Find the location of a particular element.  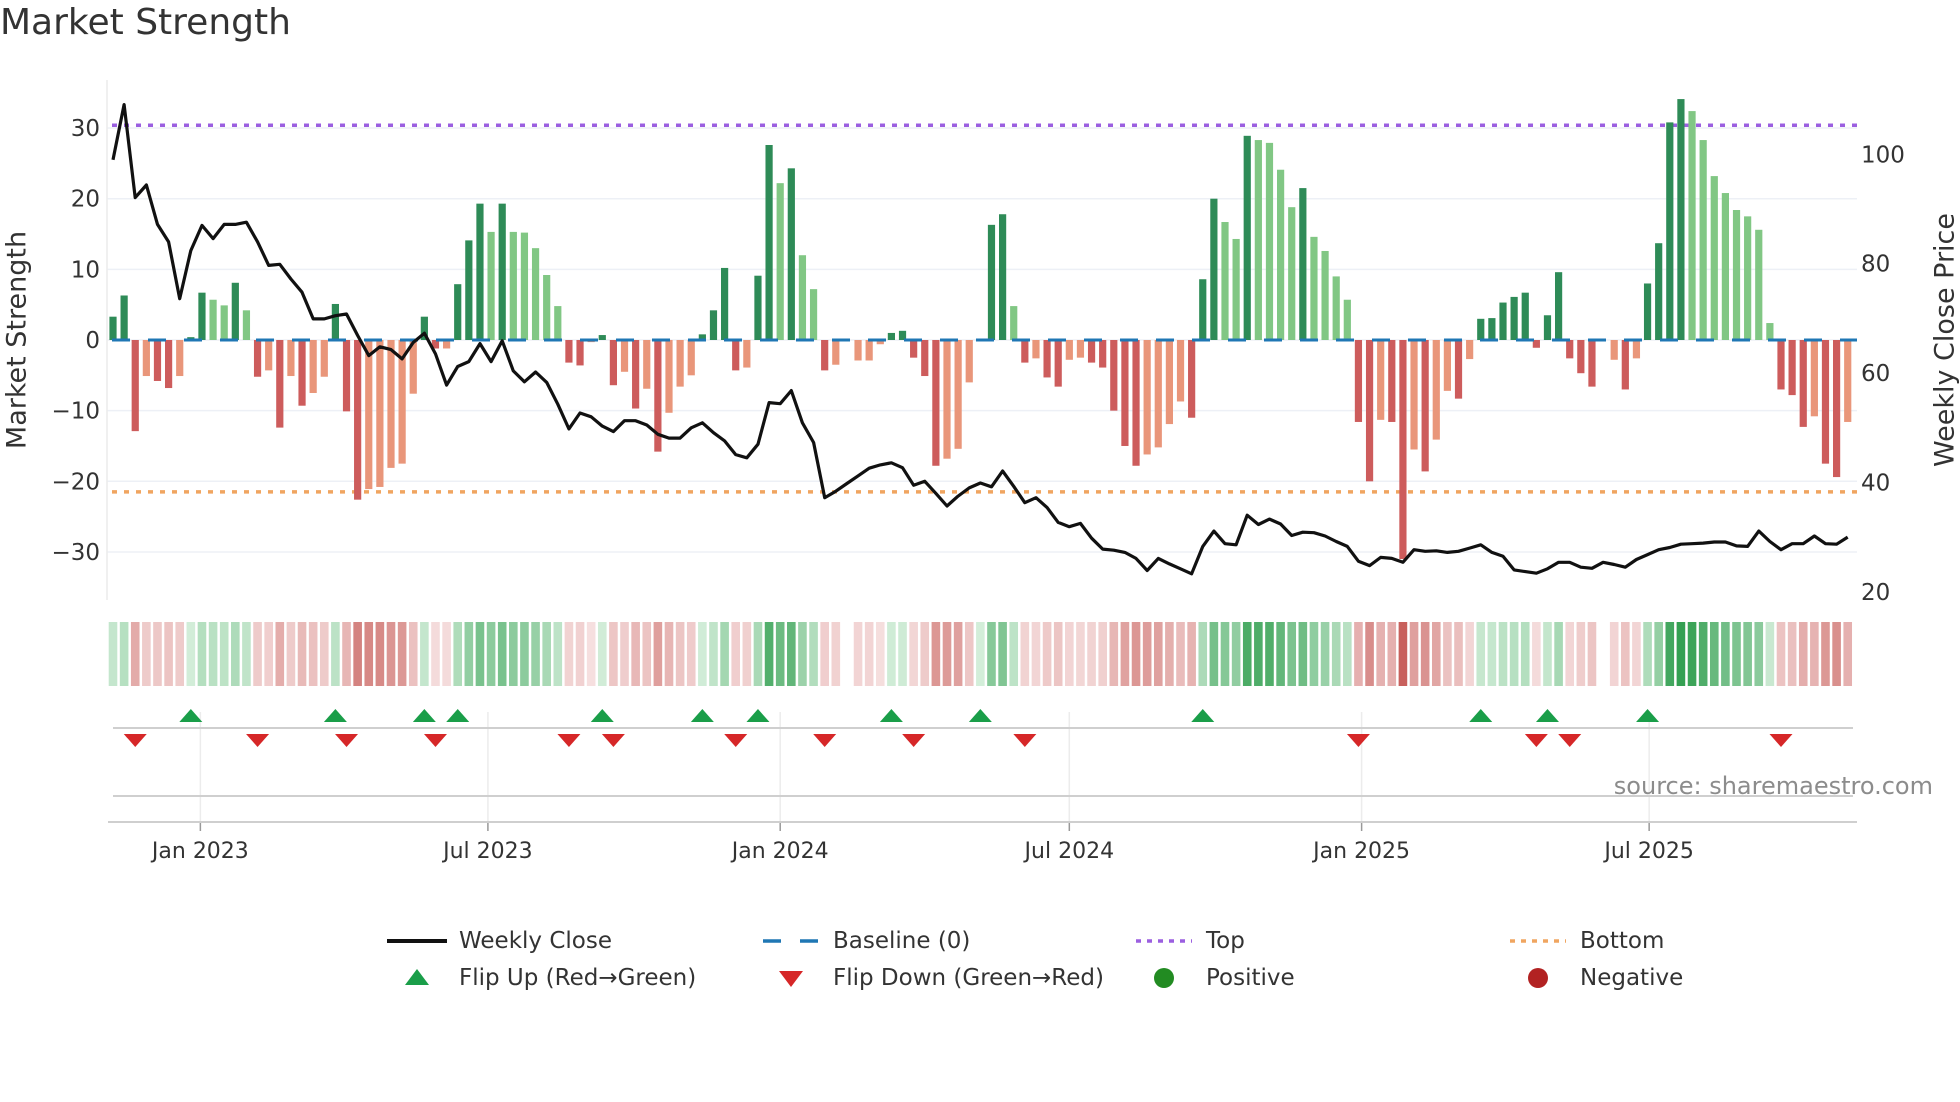

y-right-tick-label: 60 is located at coordinates (1875, 374).